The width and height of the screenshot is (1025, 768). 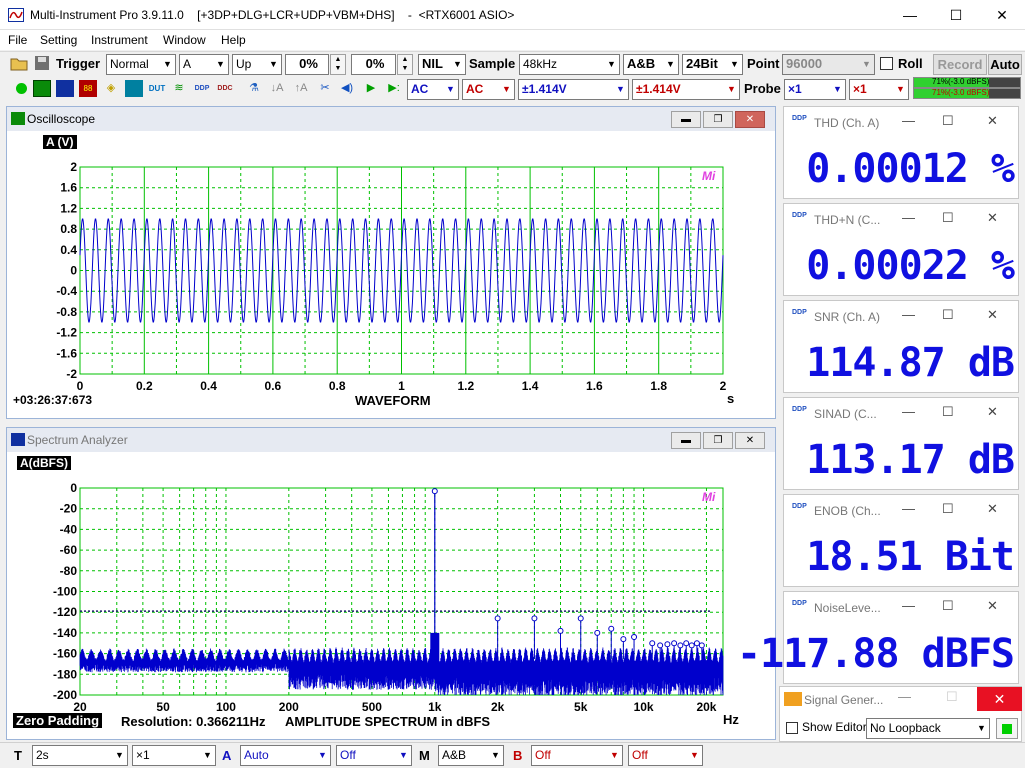 I want to click on trigger-level-field: 0%, so click(x=307, y=64).